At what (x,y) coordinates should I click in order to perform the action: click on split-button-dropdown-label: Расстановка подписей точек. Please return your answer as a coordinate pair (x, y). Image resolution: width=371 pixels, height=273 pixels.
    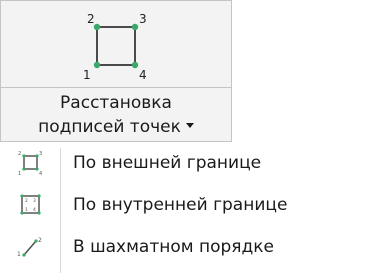
    Looking at the image, I should click on (116, 115).